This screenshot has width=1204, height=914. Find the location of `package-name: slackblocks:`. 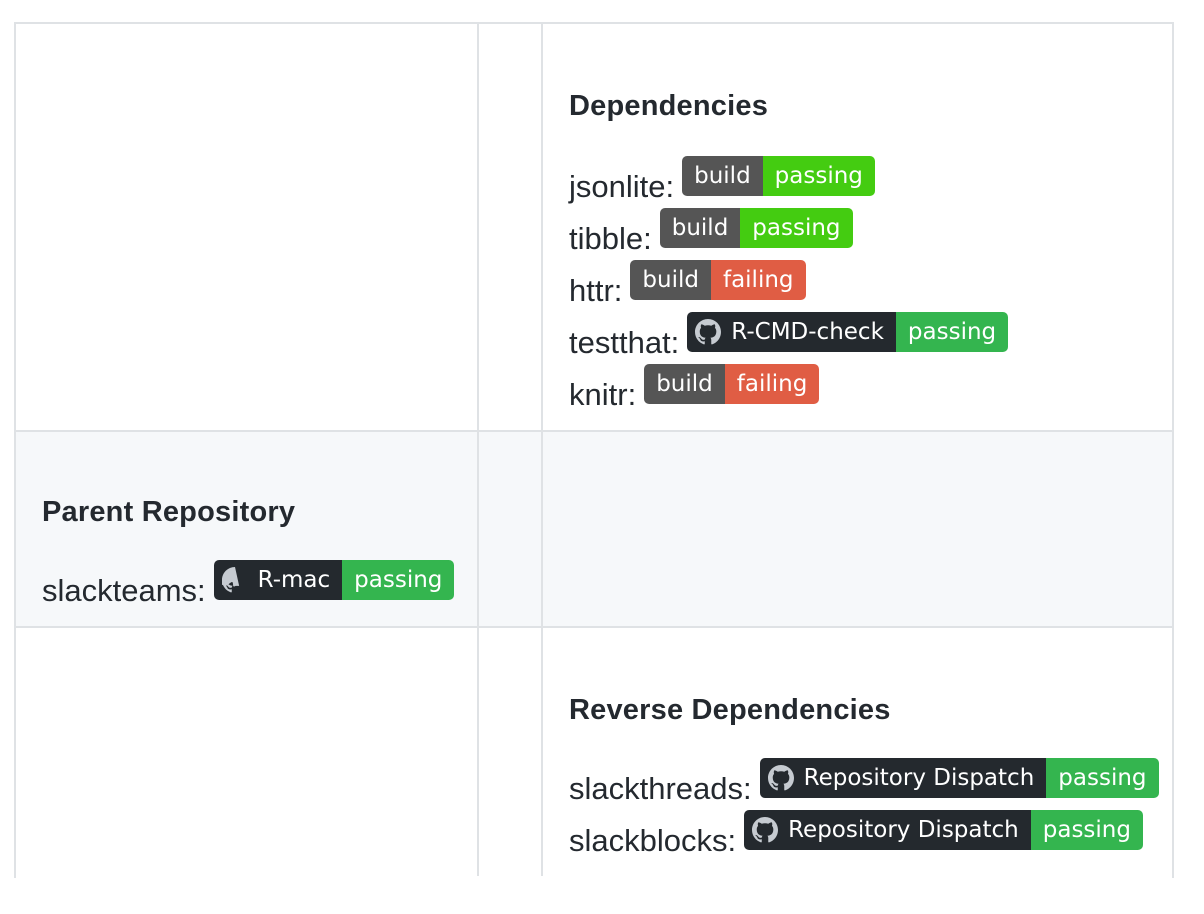

package-name: slackblocks: is located at coordinates (653, 840).